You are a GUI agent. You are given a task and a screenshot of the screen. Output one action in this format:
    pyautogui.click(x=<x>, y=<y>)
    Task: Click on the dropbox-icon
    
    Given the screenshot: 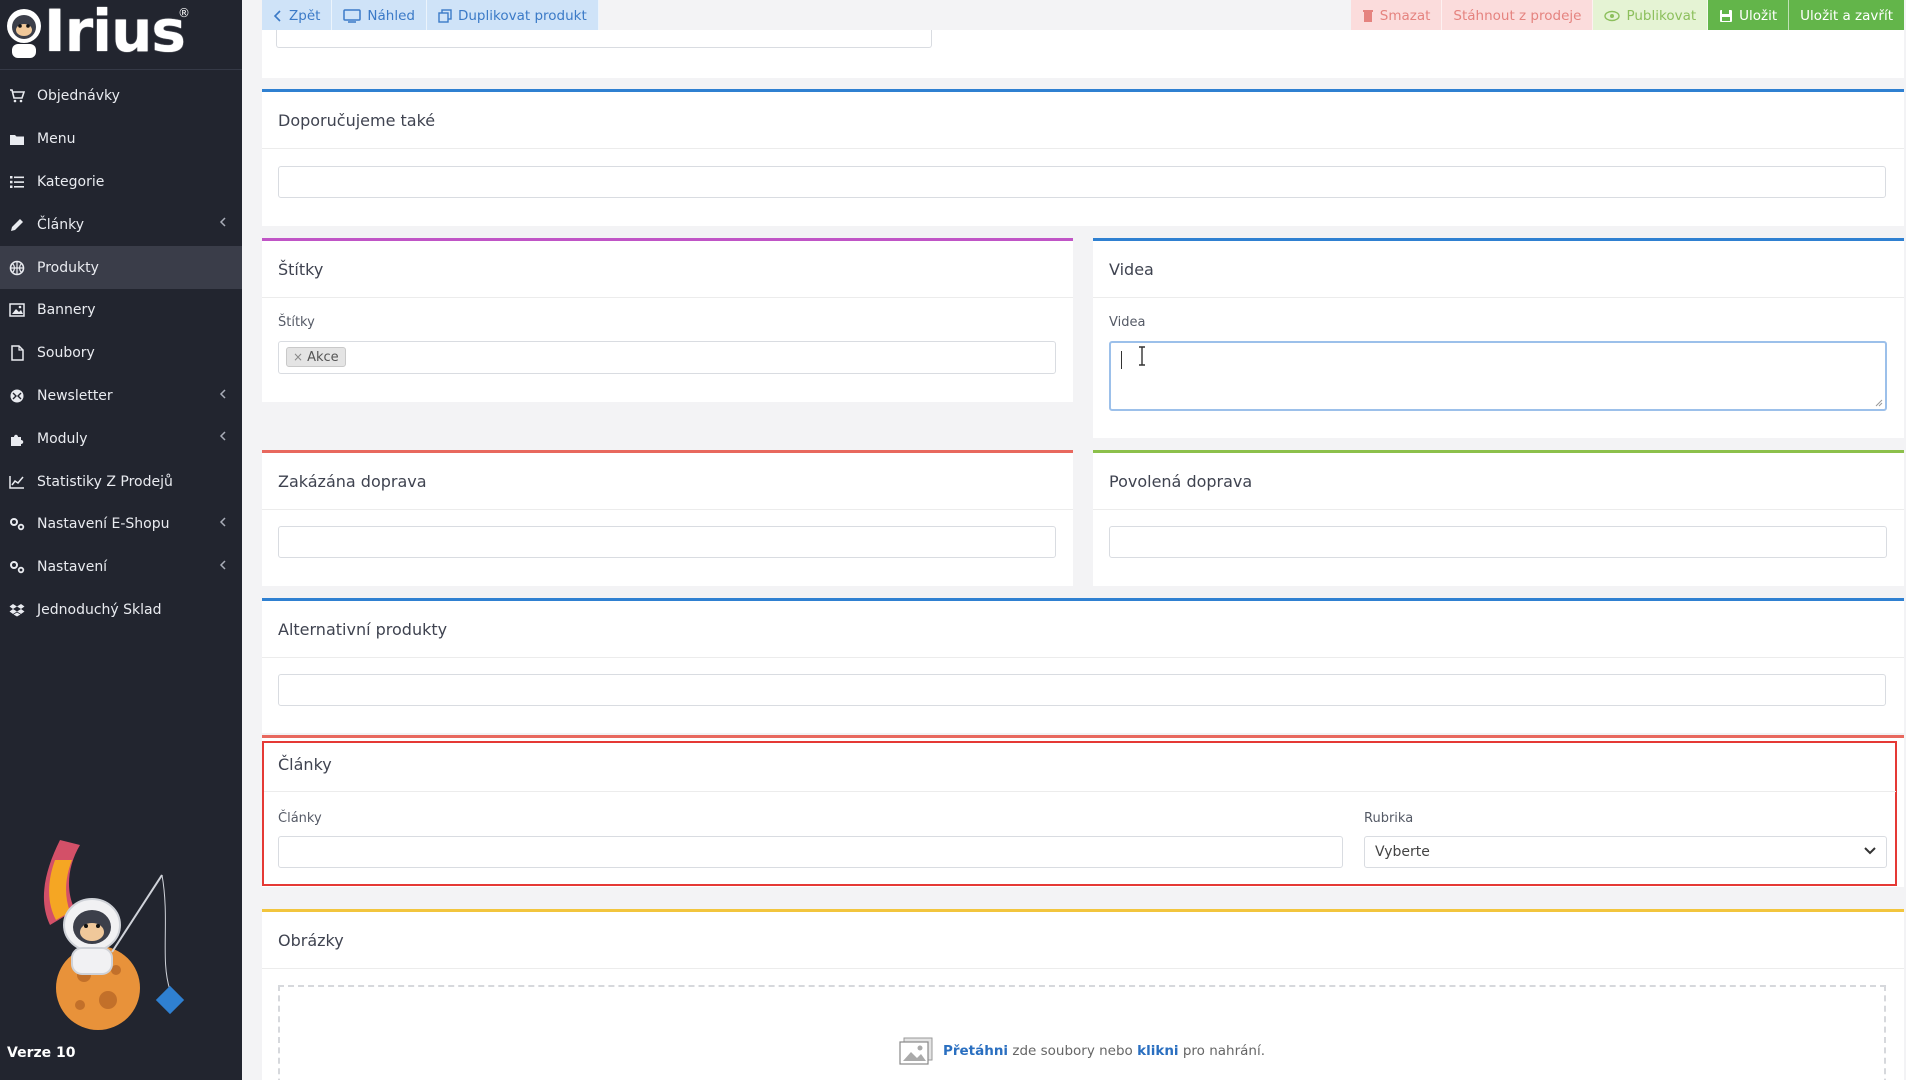 What is the action you would take?
    pyautogui.click(x=17, y=610)
    